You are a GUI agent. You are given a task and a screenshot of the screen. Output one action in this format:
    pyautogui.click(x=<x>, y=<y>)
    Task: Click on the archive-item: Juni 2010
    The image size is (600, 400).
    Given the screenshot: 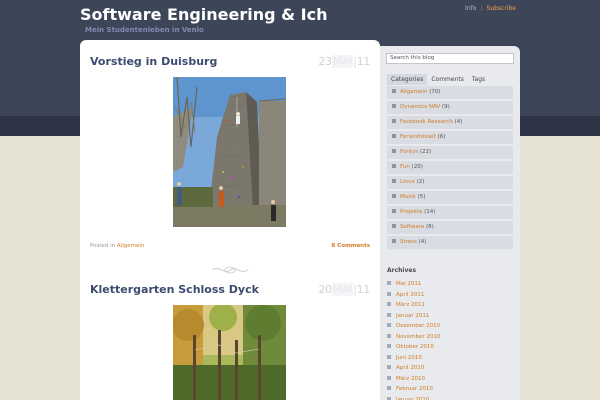 What is the action you would take?
    pyautogui.click(x=413, y=358)
    